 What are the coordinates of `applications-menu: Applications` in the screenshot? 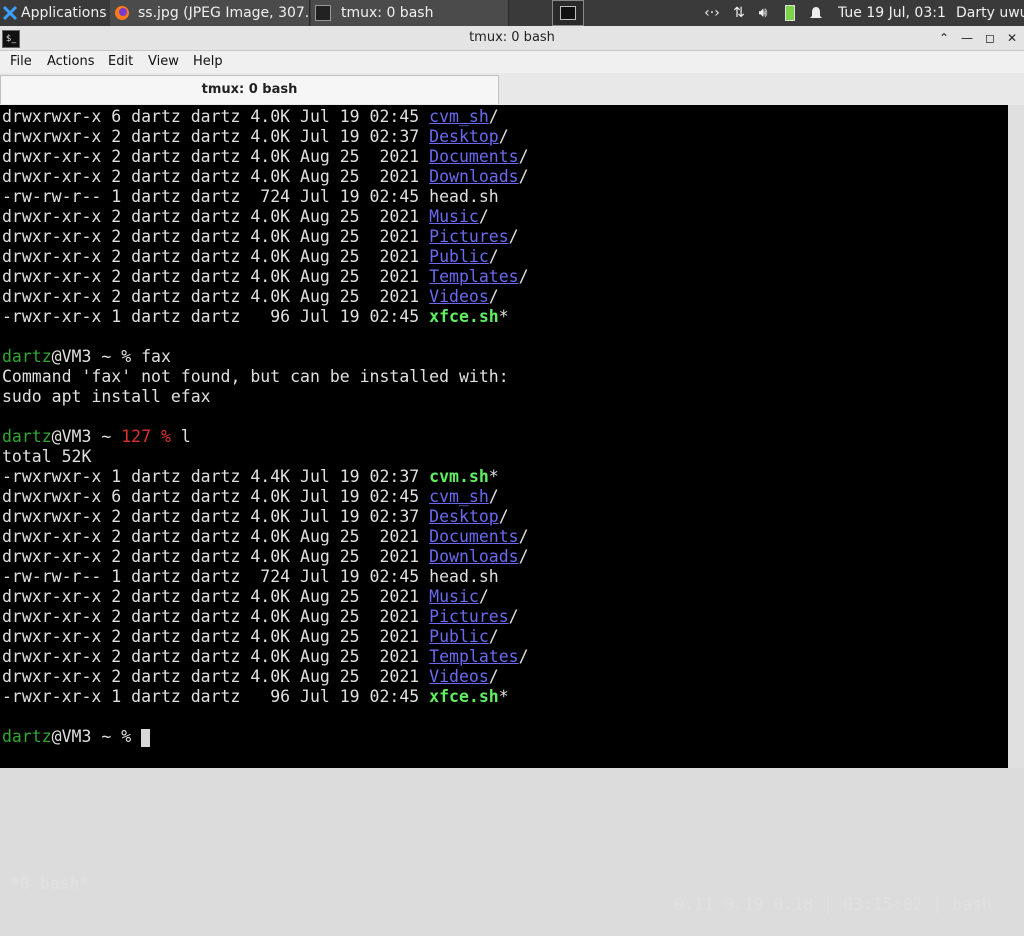 It's located at (56, 13).